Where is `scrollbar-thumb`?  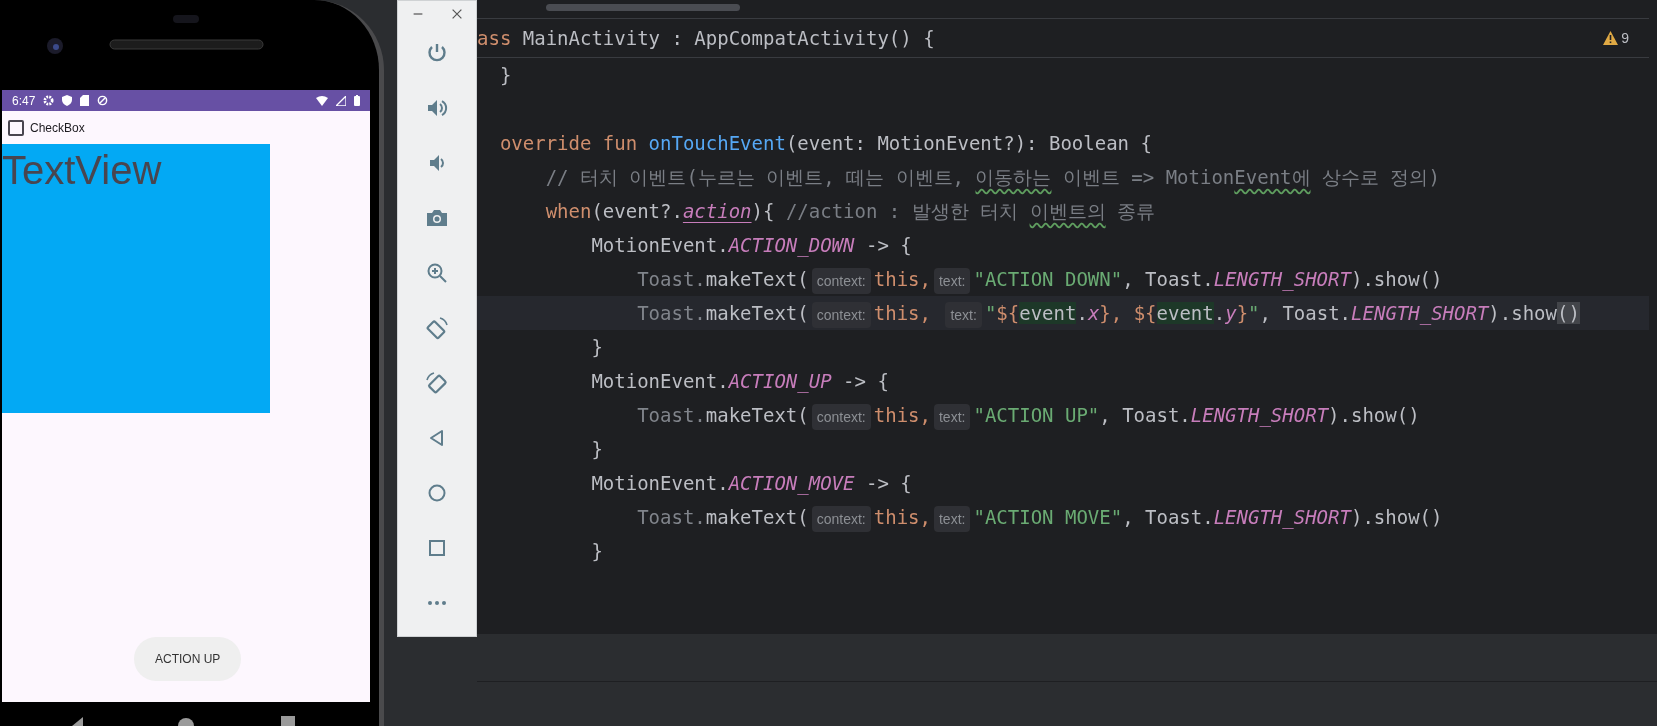
scrollbar-thumb is located at coordinates (643, 7).